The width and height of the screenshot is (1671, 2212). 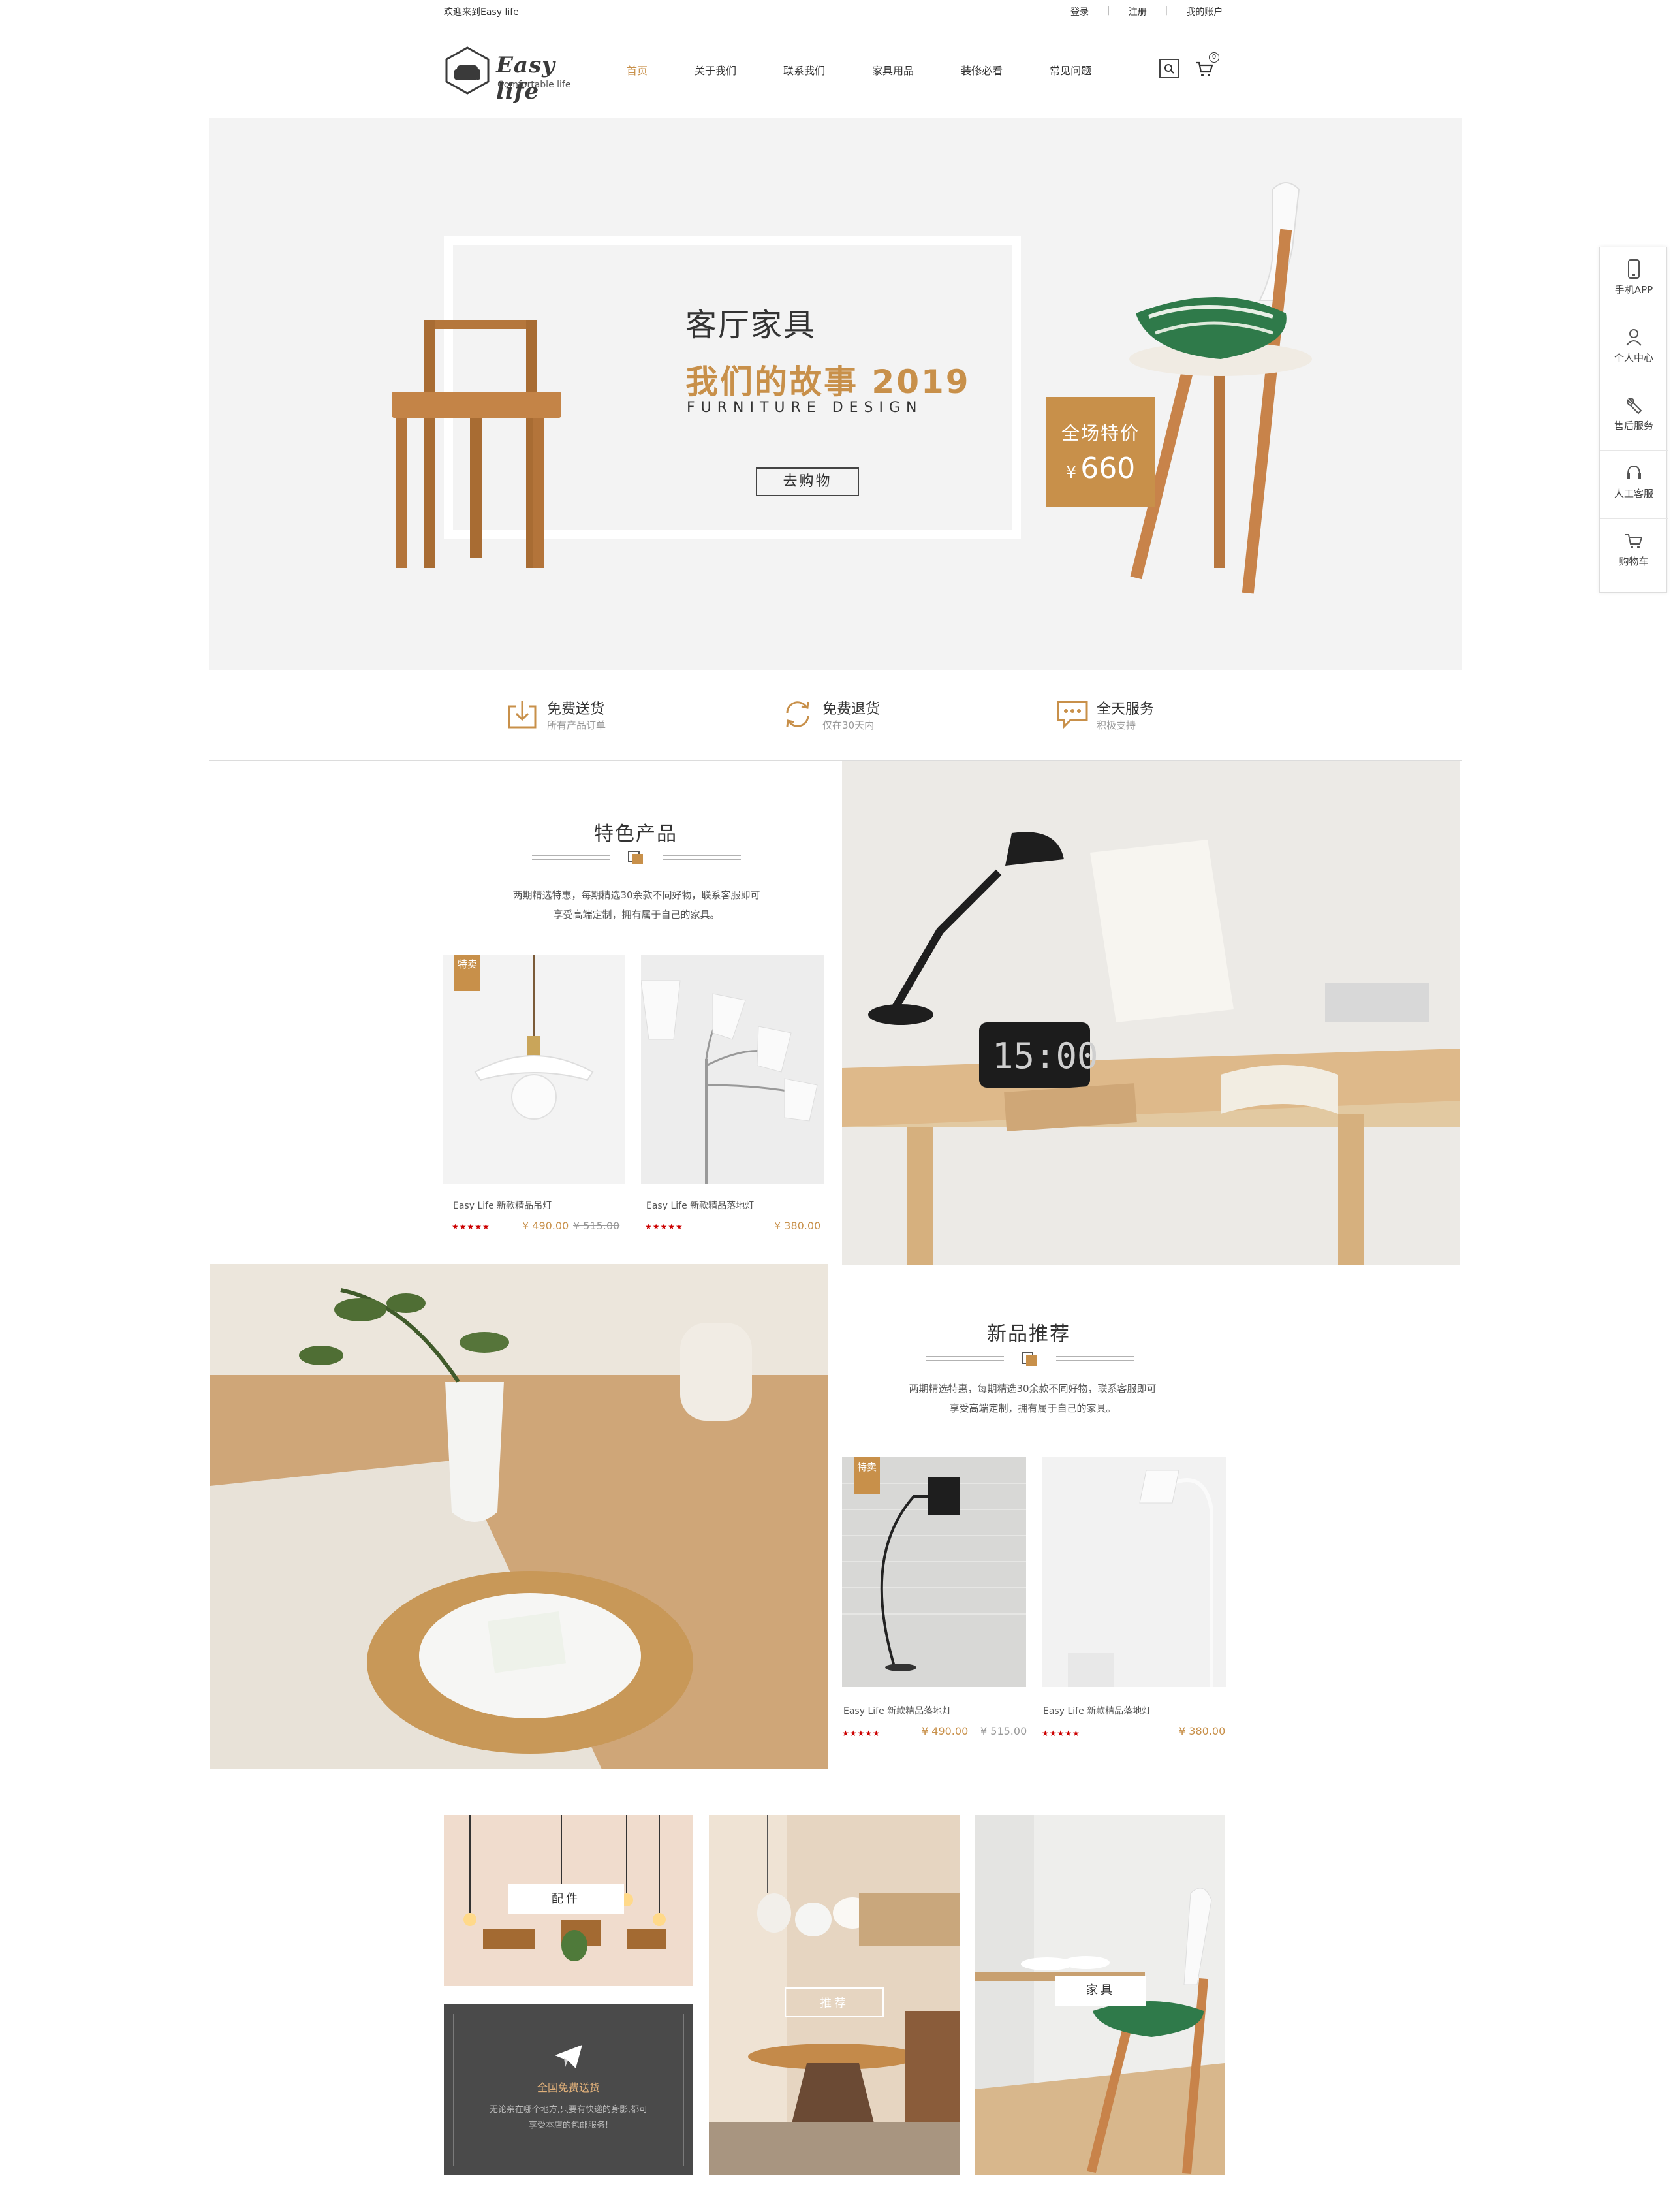 What do you see at coordinates (1634, 349) in the screenshot?
I see `sidebar-item-user: 个人中心` at bounding box center [1634, 349].